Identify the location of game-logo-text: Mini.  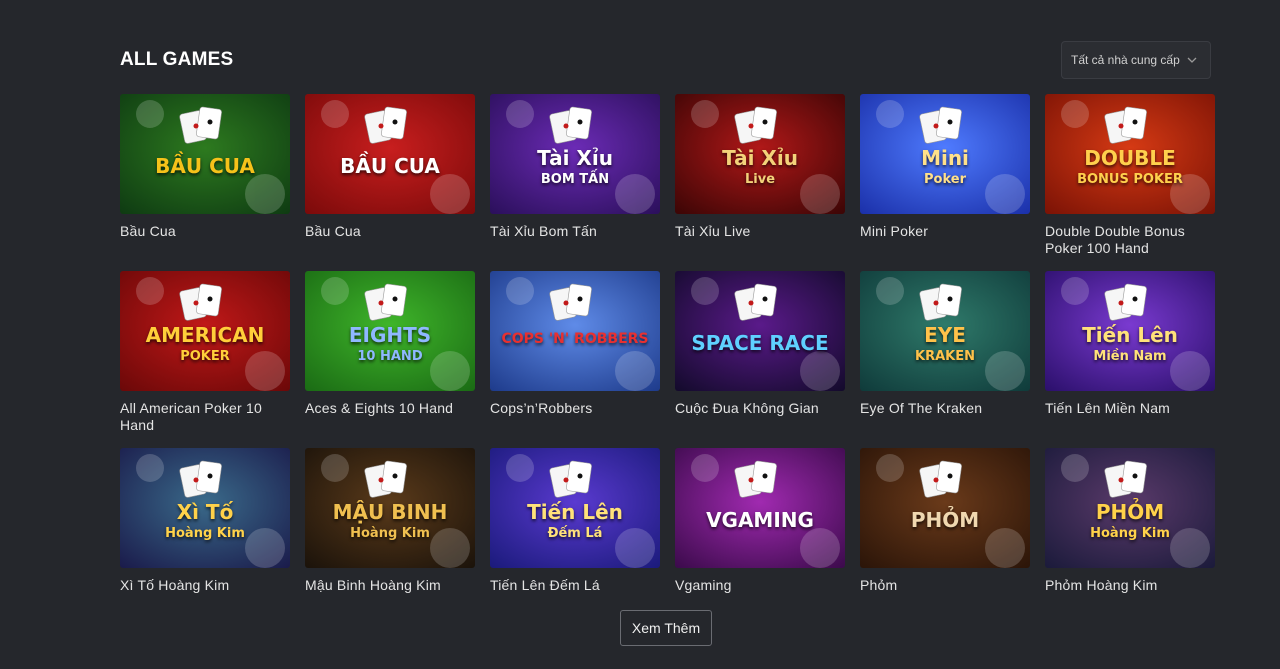
(945, 158).